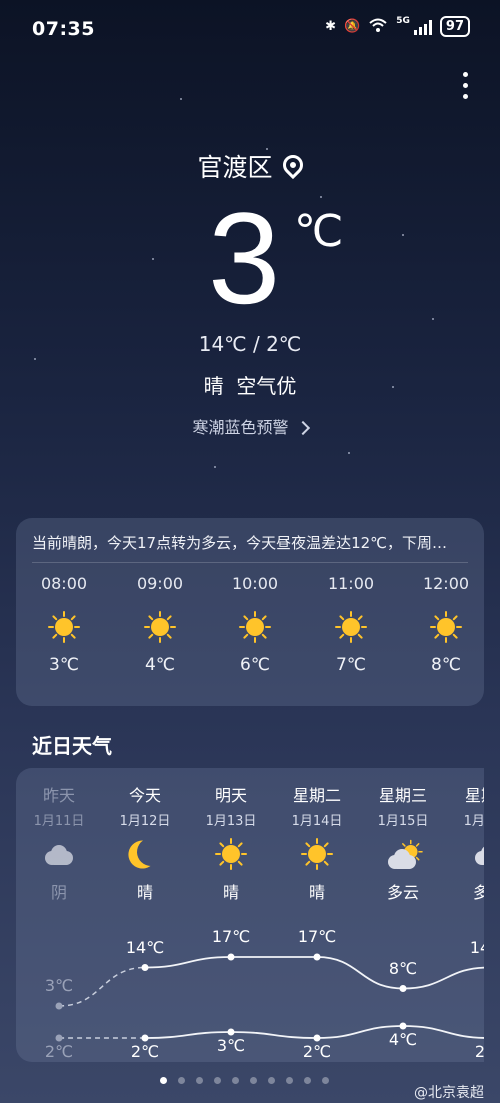 This screenshot has height=1103, width=500. What do you see at coordinates (63, 29) in the screenshot?
I see `status-time: 07:35` at bounding box center [63, 29].